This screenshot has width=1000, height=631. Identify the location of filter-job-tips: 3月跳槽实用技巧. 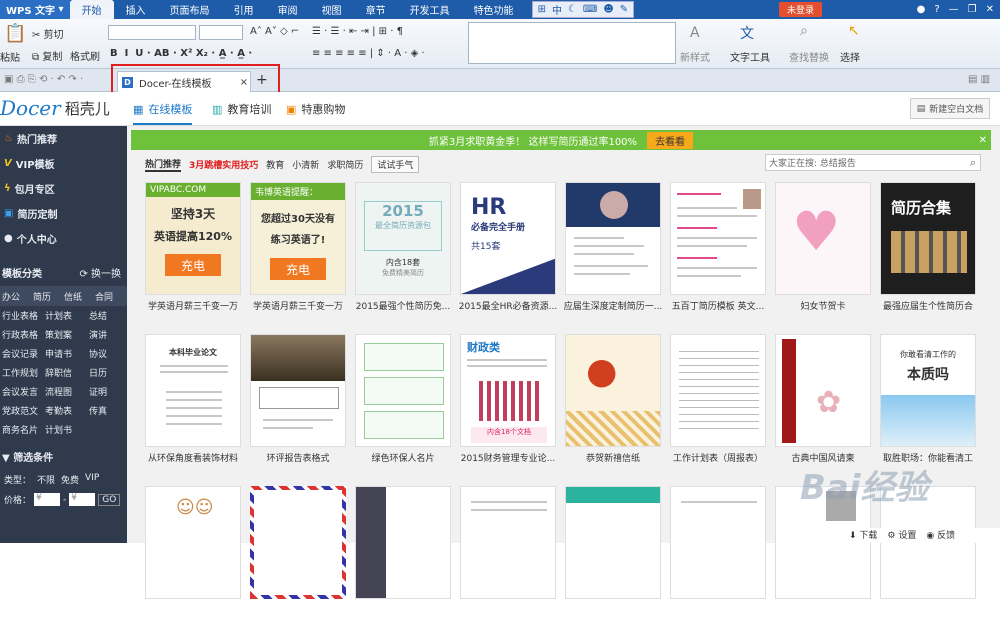
(223, 164).